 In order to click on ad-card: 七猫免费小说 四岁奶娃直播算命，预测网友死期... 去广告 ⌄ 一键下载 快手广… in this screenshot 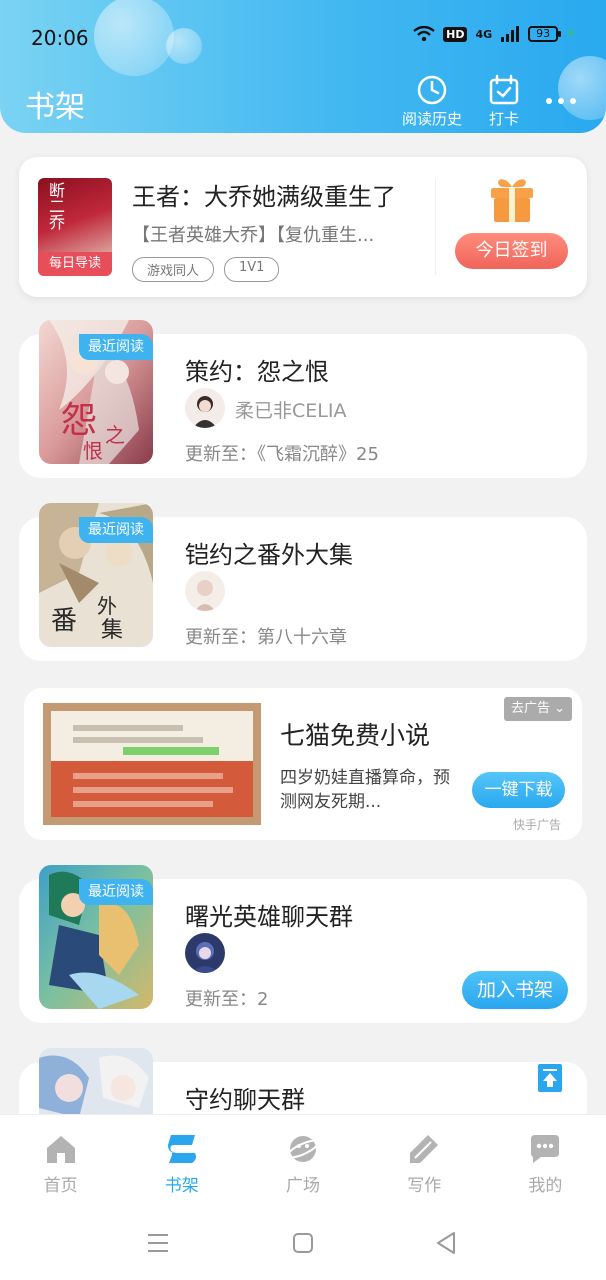, I will do `click(303, 764)`.